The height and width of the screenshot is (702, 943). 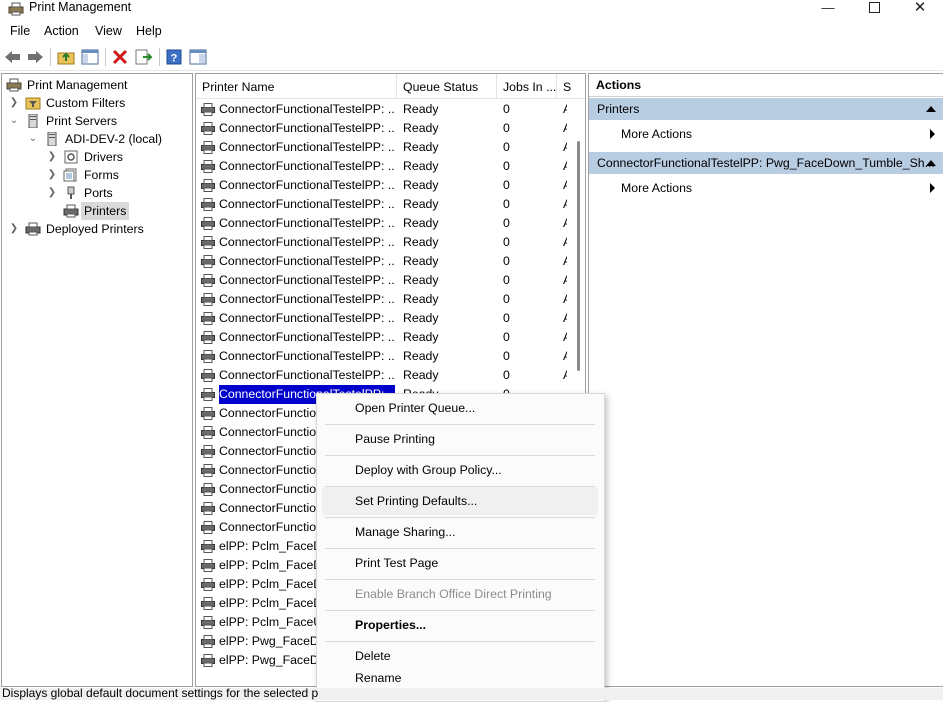 I want to click on export-list-button, so click(x=144, y=57).